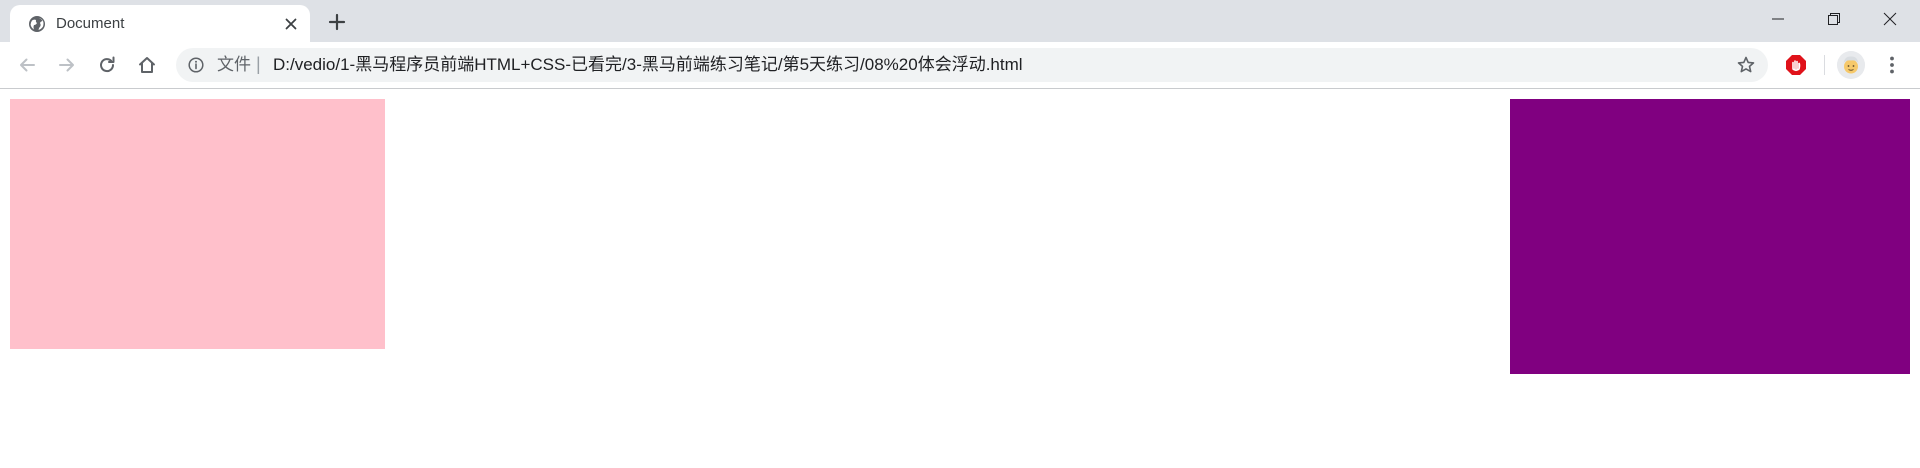 This screenshot has width=1920, height=468. I want to click on forward-button, so click(67, 65).